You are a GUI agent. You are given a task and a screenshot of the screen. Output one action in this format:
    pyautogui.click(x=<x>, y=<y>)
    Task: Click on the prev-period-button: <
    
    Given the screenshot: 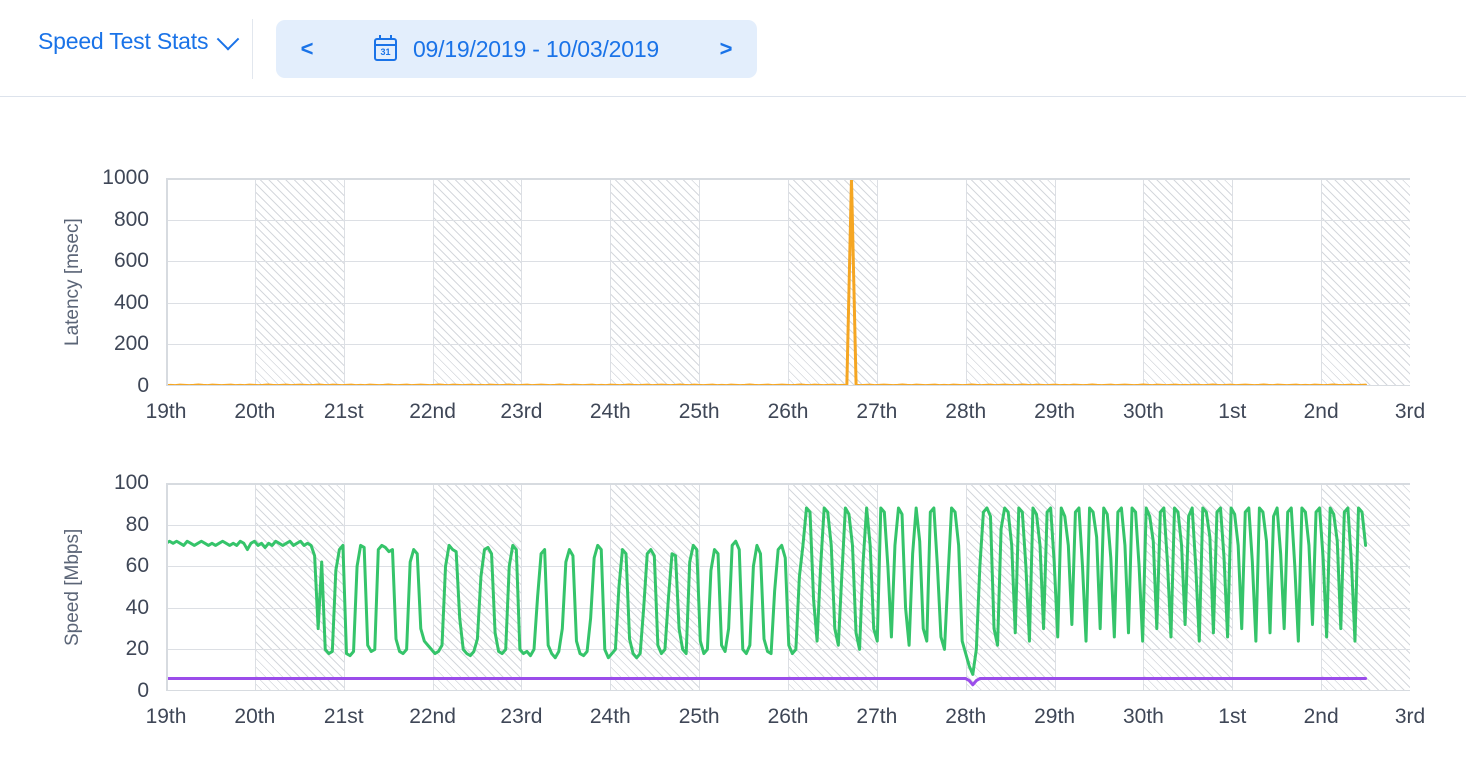 What is the action you would take?
    pyautogui.click(x=307, y=49)
    